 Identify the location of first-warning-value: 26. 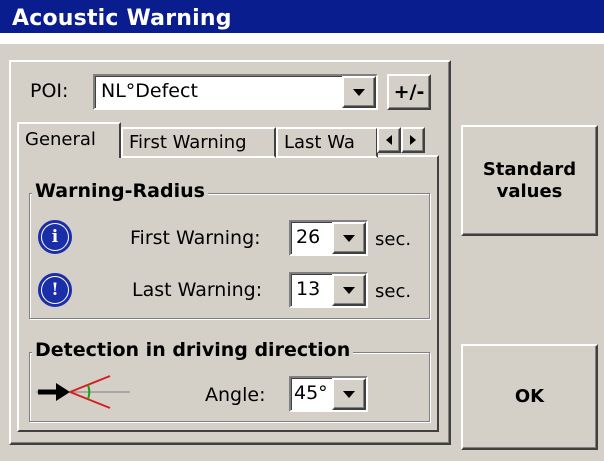
(308, 237).